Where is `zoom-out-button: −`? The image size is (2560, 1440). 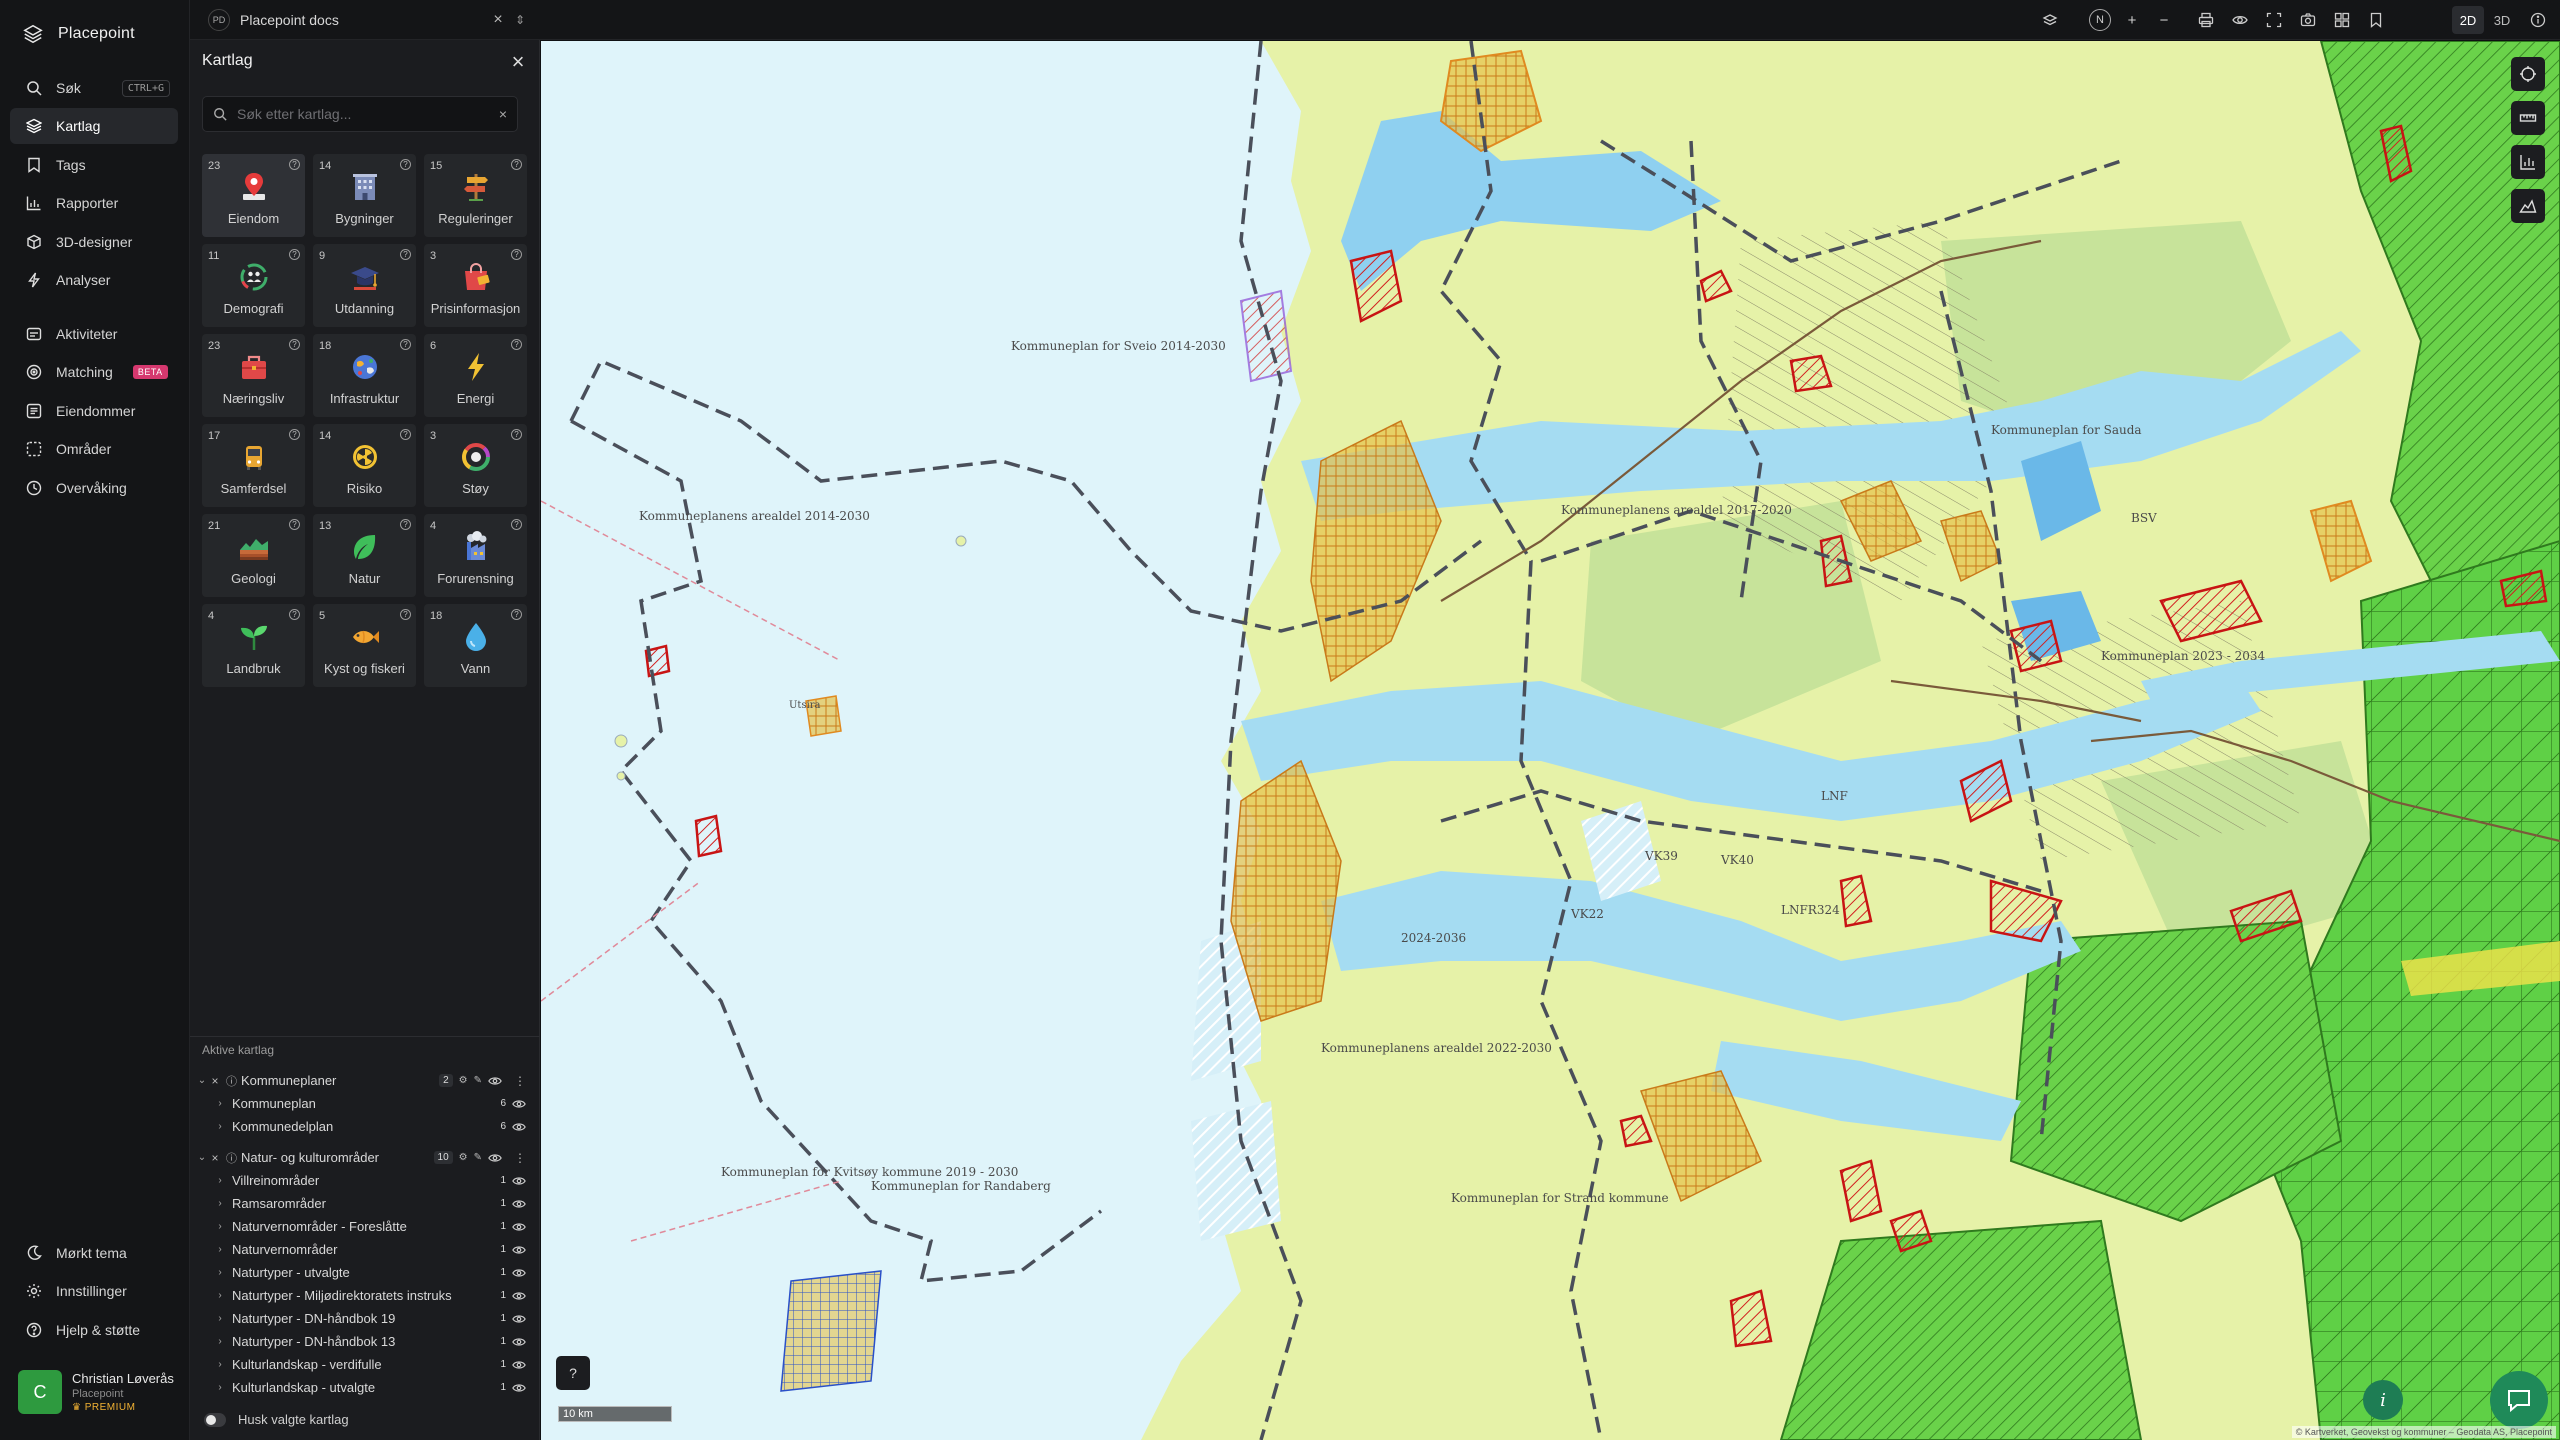
zoom-out-button: − is located at coordinates (2164, 20).